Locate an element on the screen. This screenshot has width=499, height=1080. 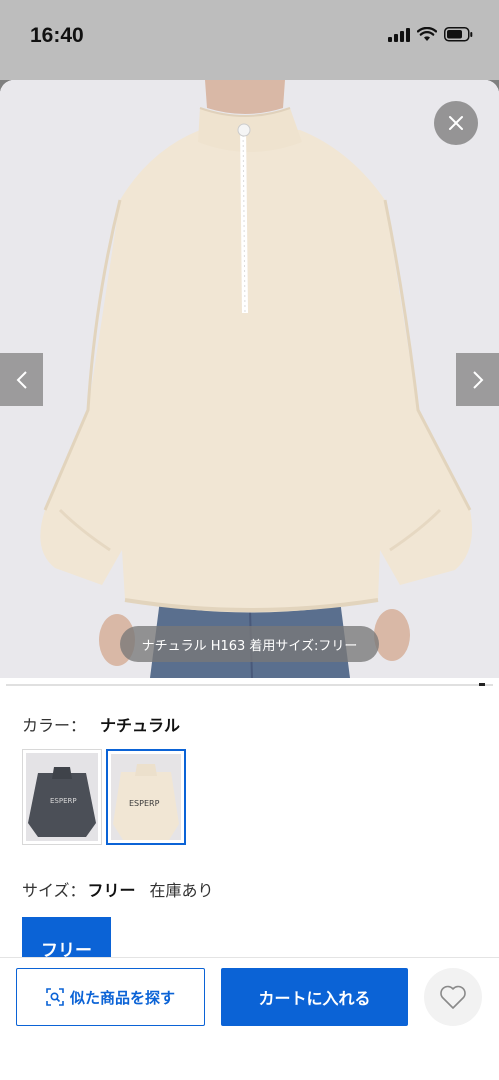
chevron-right-icon is located at coordinates (477, 379).